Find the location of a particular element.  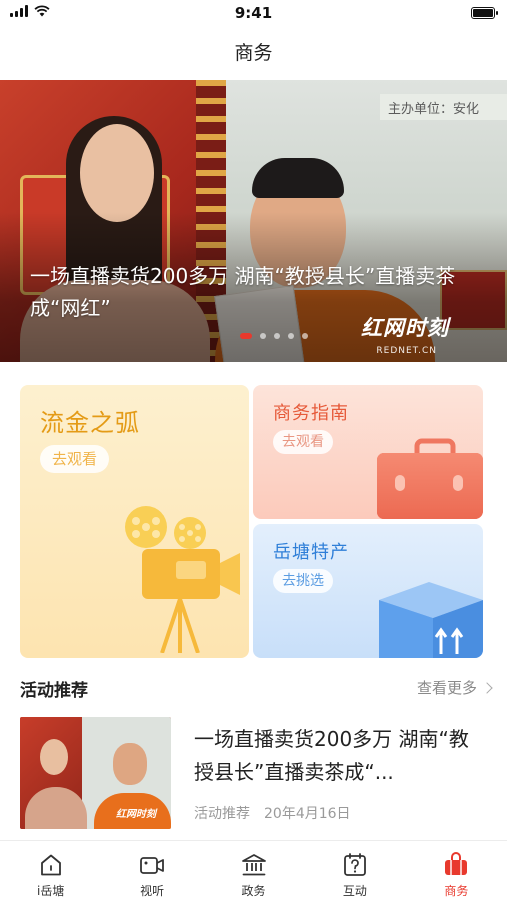

status-bar: 9:41 is located at coordinates (253, 14).